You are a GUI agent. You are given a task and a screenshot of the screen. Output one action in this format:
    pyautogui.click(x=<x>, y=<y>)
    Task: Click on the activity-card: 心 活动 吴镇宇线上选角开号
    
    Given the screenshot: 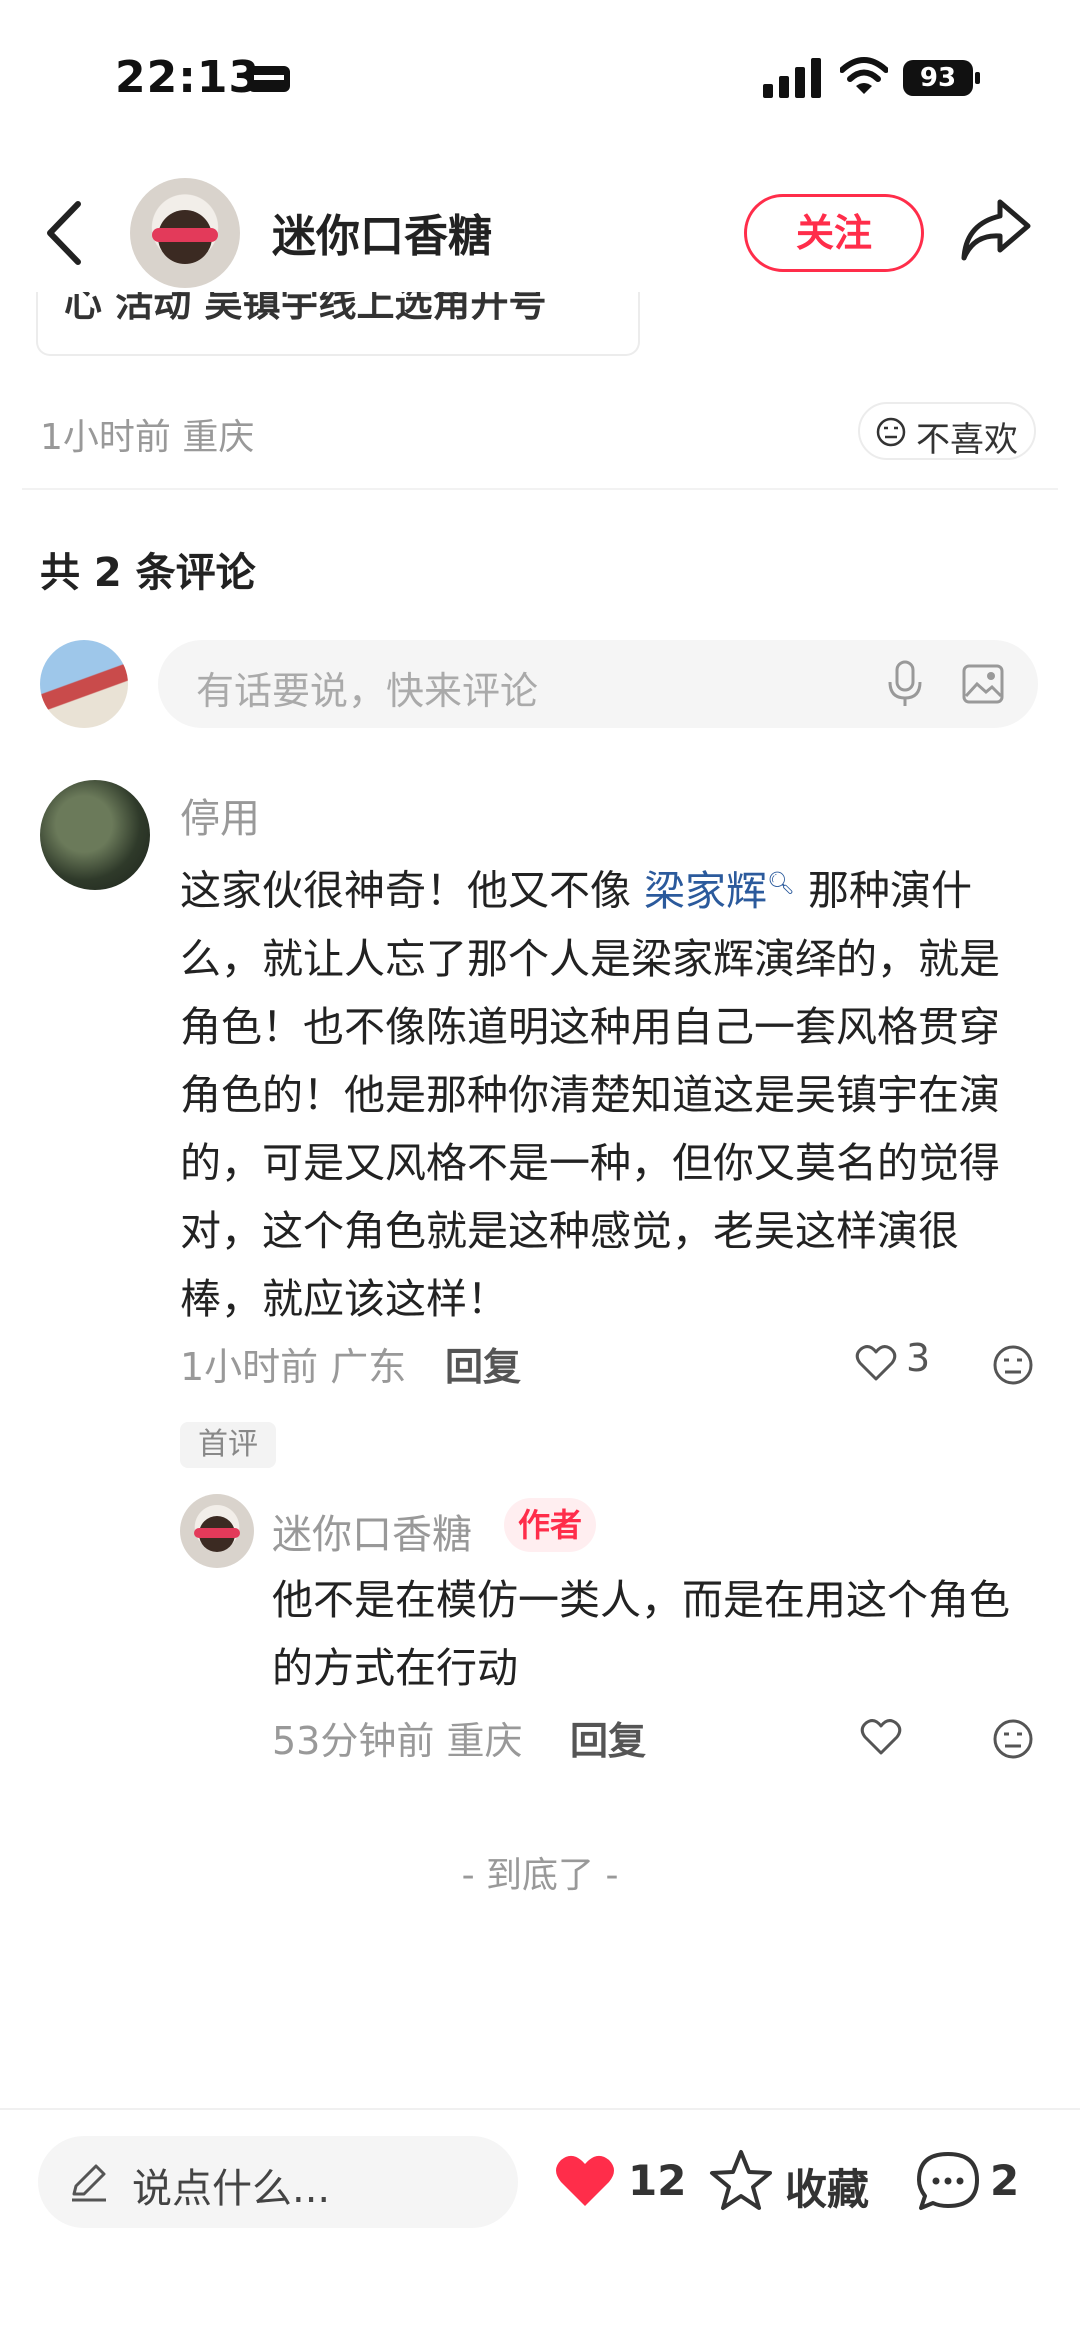 What is the action you would take?
    pyautogui.click(x=338, y=324)
    